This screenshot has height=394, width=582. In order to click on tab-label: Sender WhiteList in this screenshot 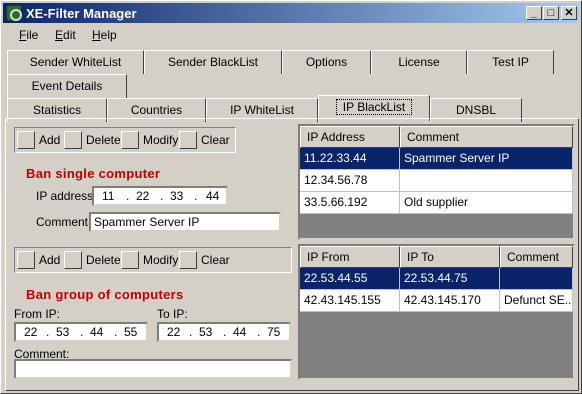, I will do `click(75, 62)`.